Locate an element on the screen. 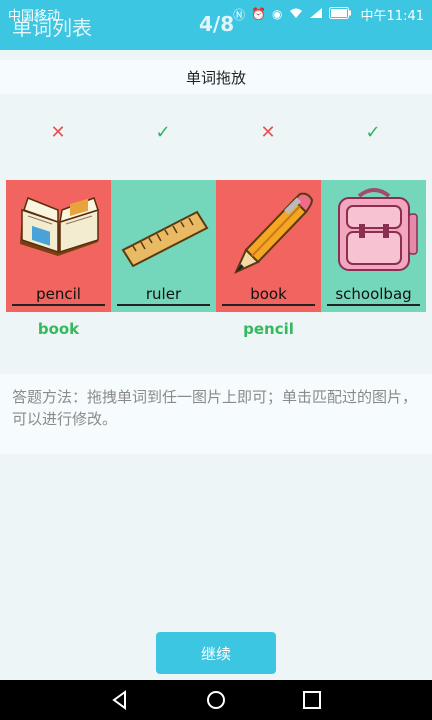 This screenshot has width=432, height=720. status-icons: Ⓝ ⏰ ◉ 中午11:41 is located at coordinates (328, 14).